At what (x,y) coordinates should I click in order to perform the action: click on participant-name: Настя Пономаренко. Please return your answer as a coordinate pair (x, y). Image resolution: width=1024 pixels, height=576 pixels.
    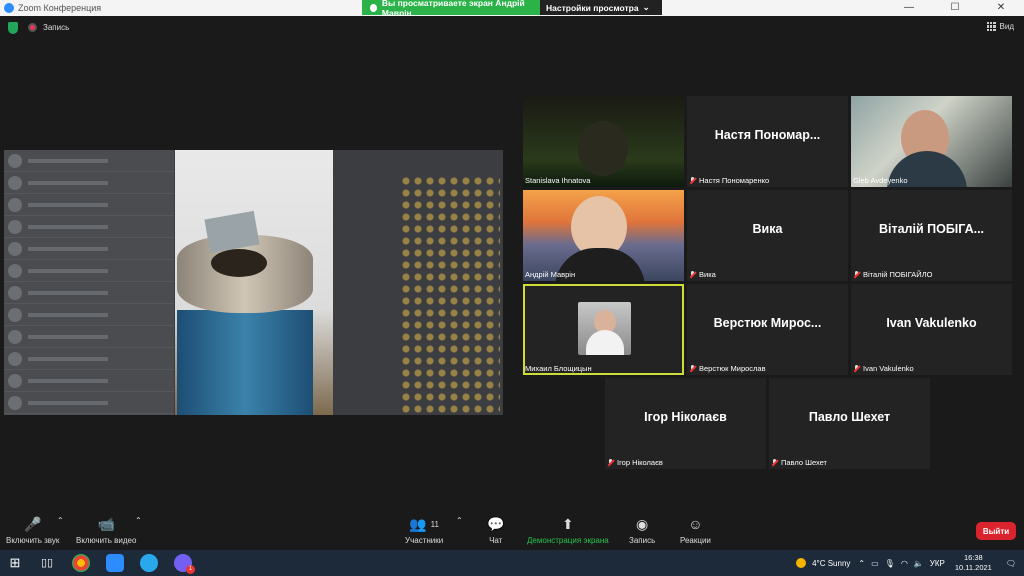
    Looking at the image, I should click on (729, 180).